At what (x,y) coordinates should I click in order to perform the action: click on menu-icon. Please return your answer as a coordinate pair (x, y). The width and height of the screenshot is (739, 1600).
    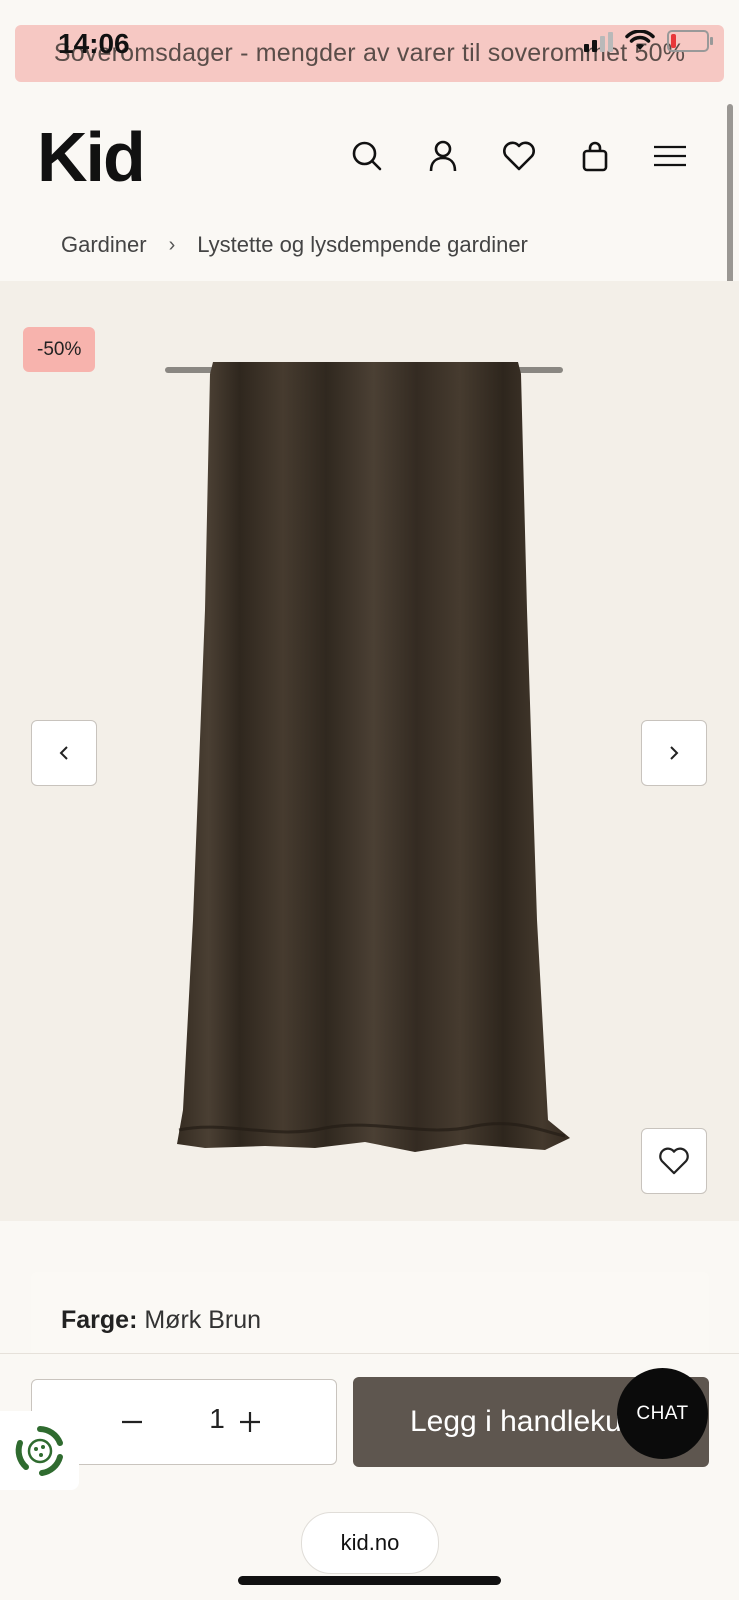
    Looking at the image, I should click on (670, 156).